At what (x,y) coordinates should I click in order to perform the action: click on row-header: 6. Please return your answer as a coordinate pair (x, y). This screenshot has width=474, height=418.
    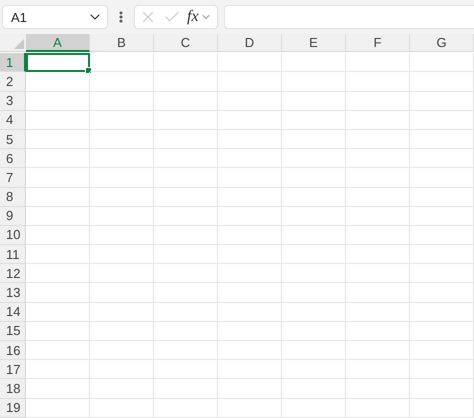
    Looking at the image, I should click on (13, 158).